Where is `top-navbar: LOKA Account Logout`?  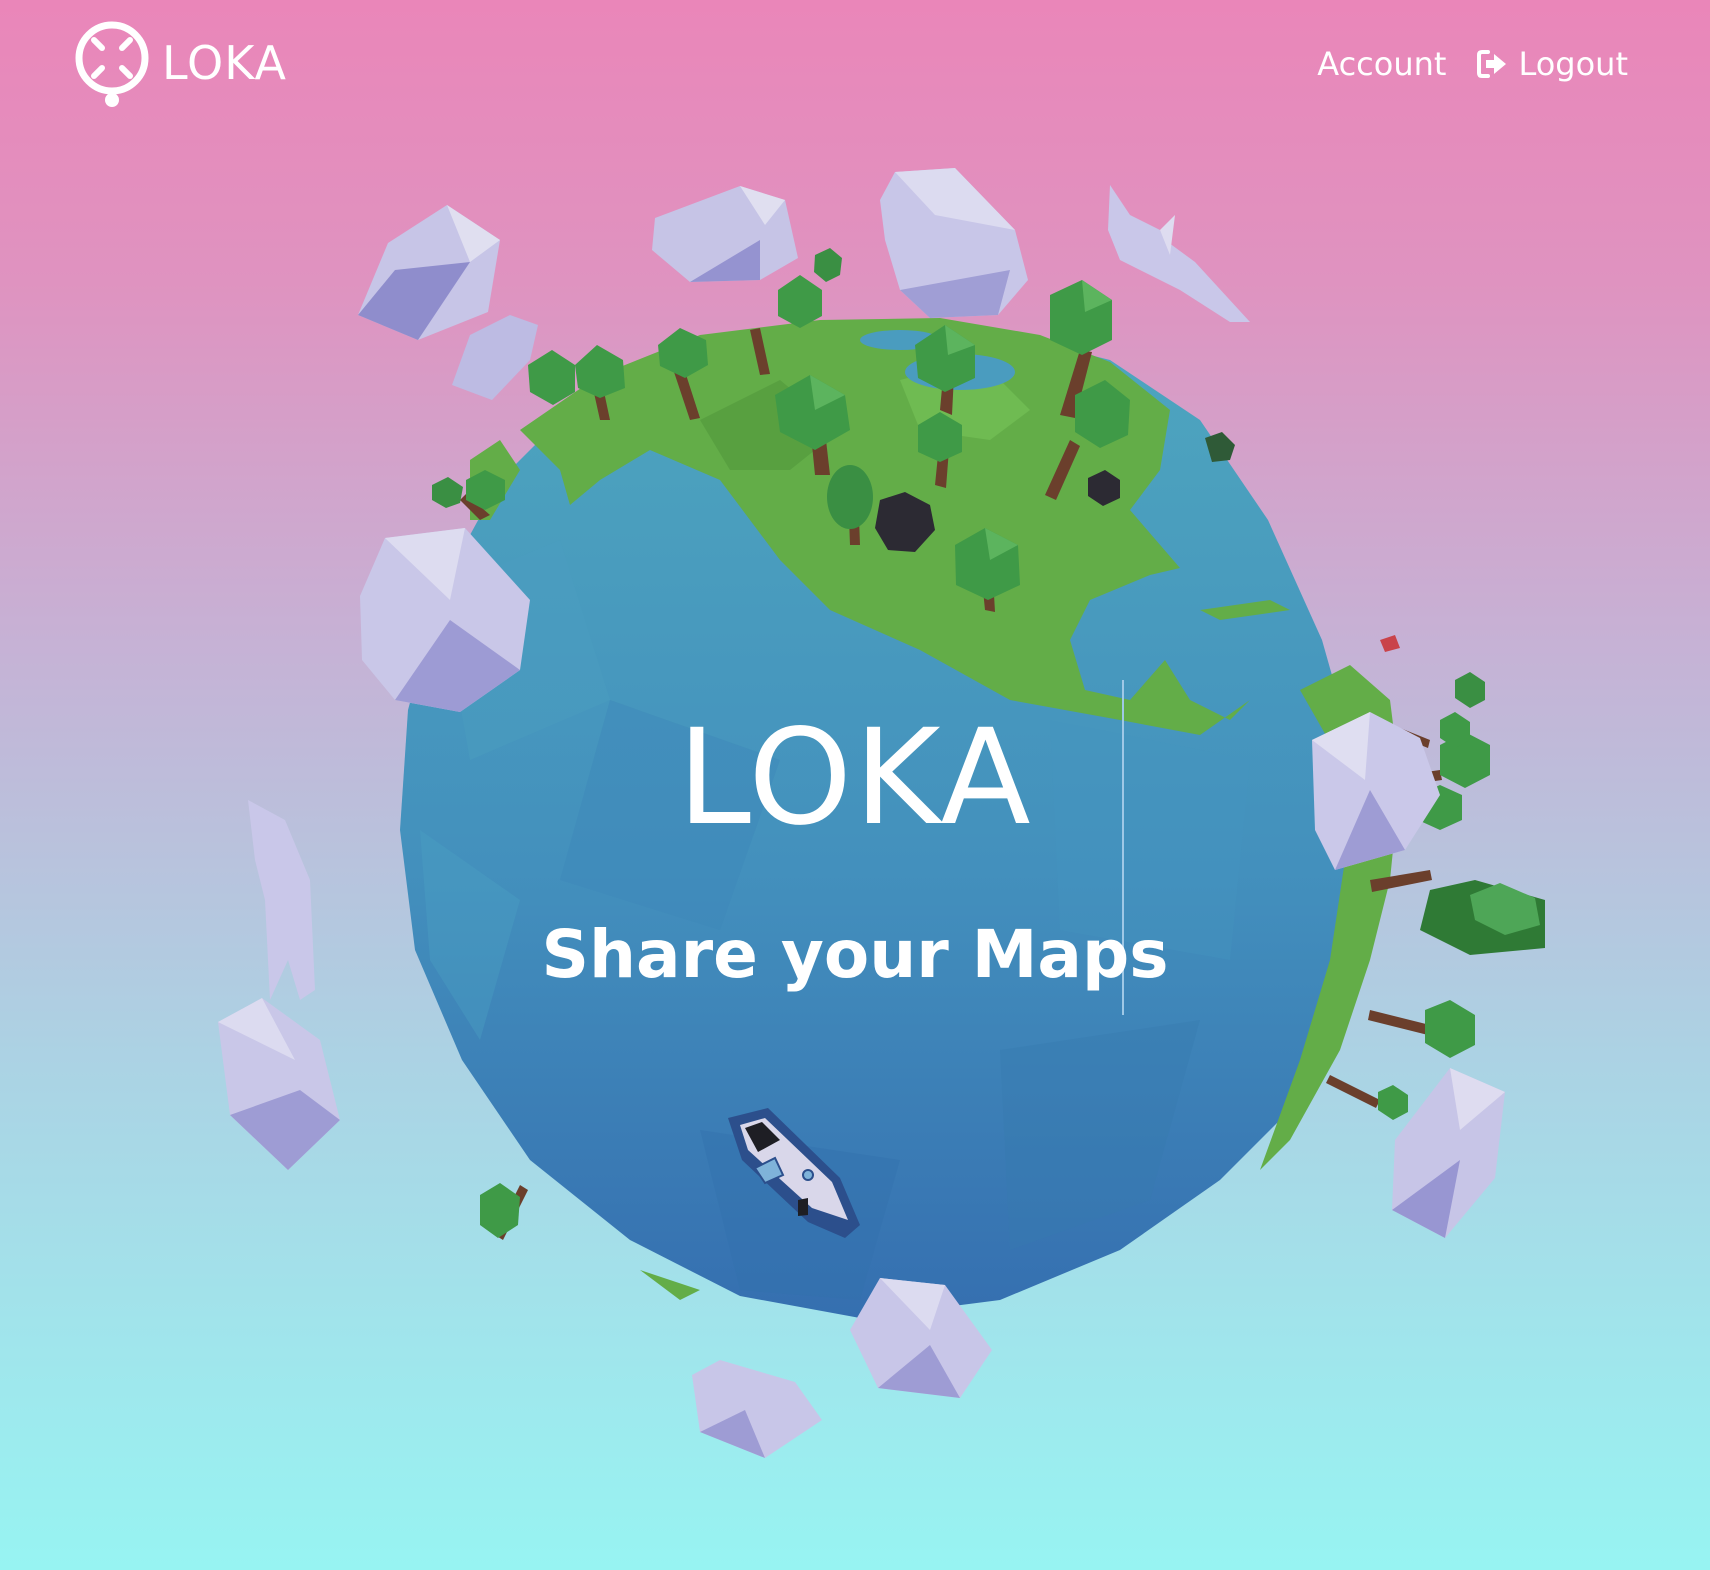 top-navbar: LOKA Account Logout is located at coordinates (855, 70).